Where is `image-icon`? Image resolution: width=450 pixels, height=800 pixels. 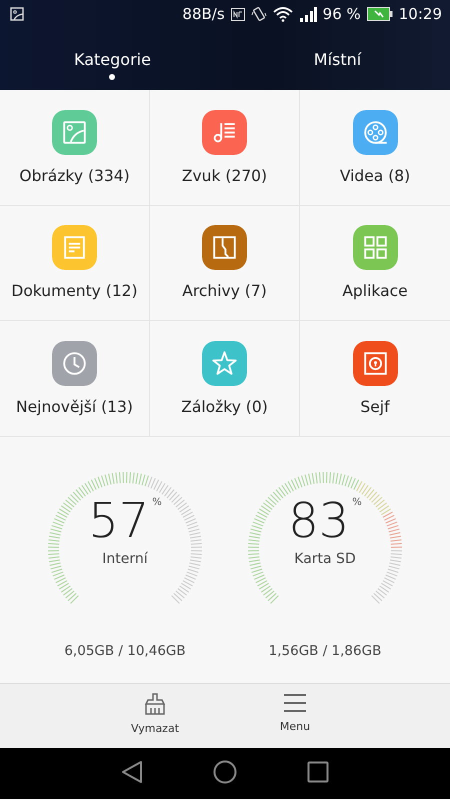
image-icon is located at coordinates (17, 14).